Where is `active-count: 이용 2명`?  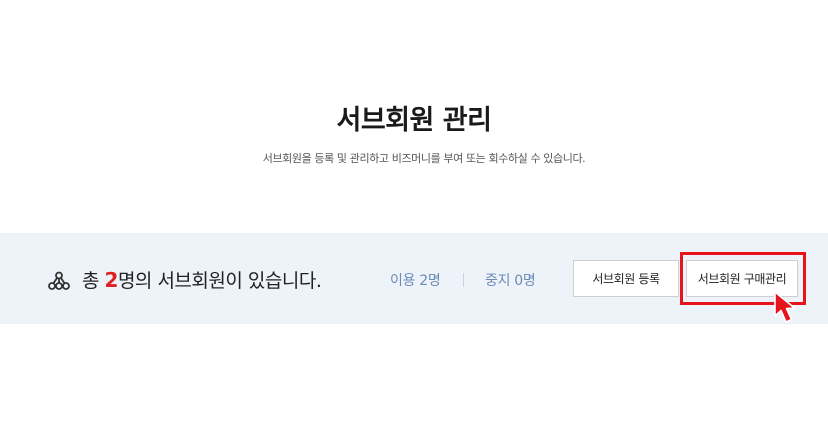 active-count: 이용 2명 is located at coordinates (415, 281).